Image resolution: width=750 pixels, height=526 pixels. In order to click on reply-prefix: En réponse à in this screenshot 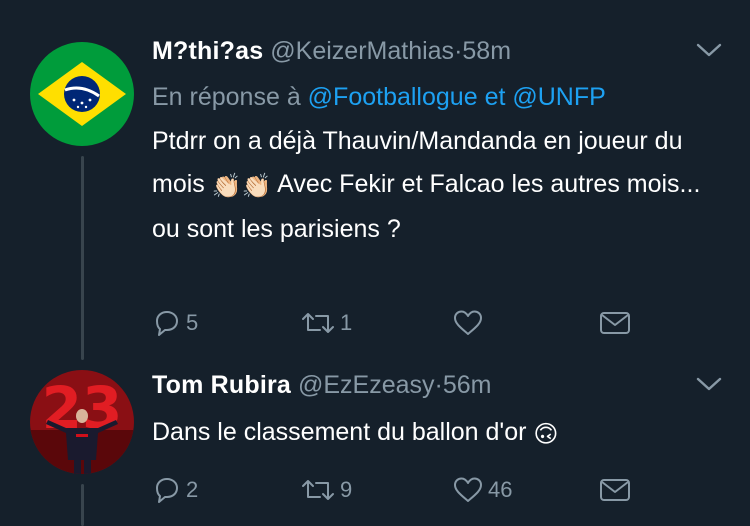, I will do `click(226, 97)`.